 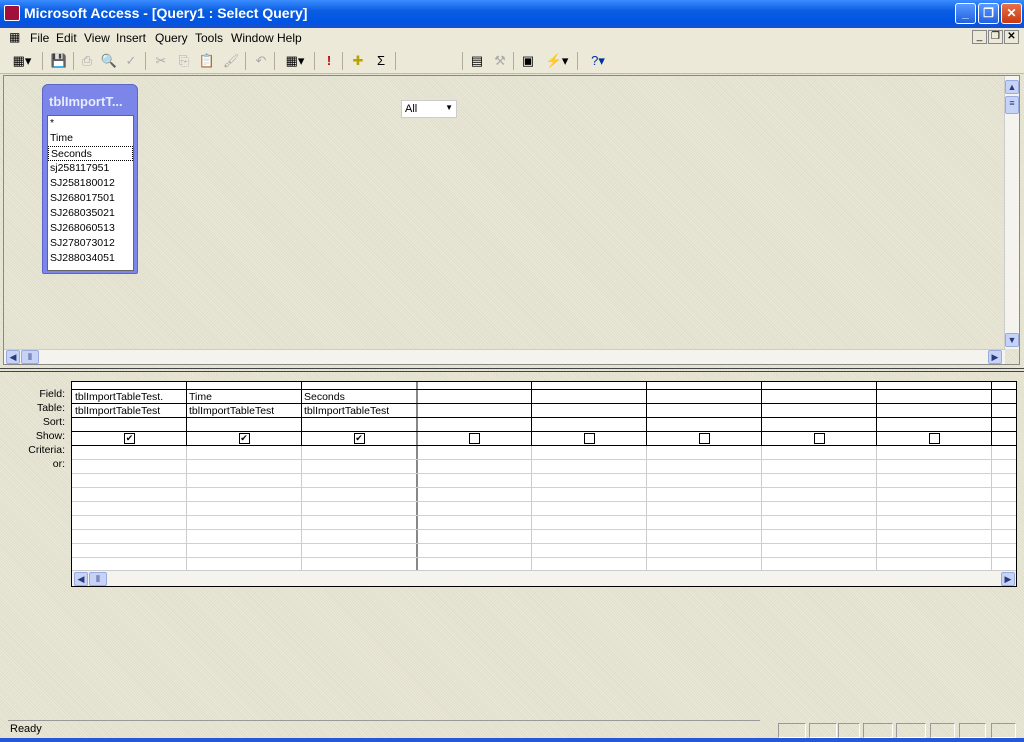 What do you see at coordinates (358, 61) in the screenshot?
I see `show-table-icon: ✚` at bounding box center [358, 61].